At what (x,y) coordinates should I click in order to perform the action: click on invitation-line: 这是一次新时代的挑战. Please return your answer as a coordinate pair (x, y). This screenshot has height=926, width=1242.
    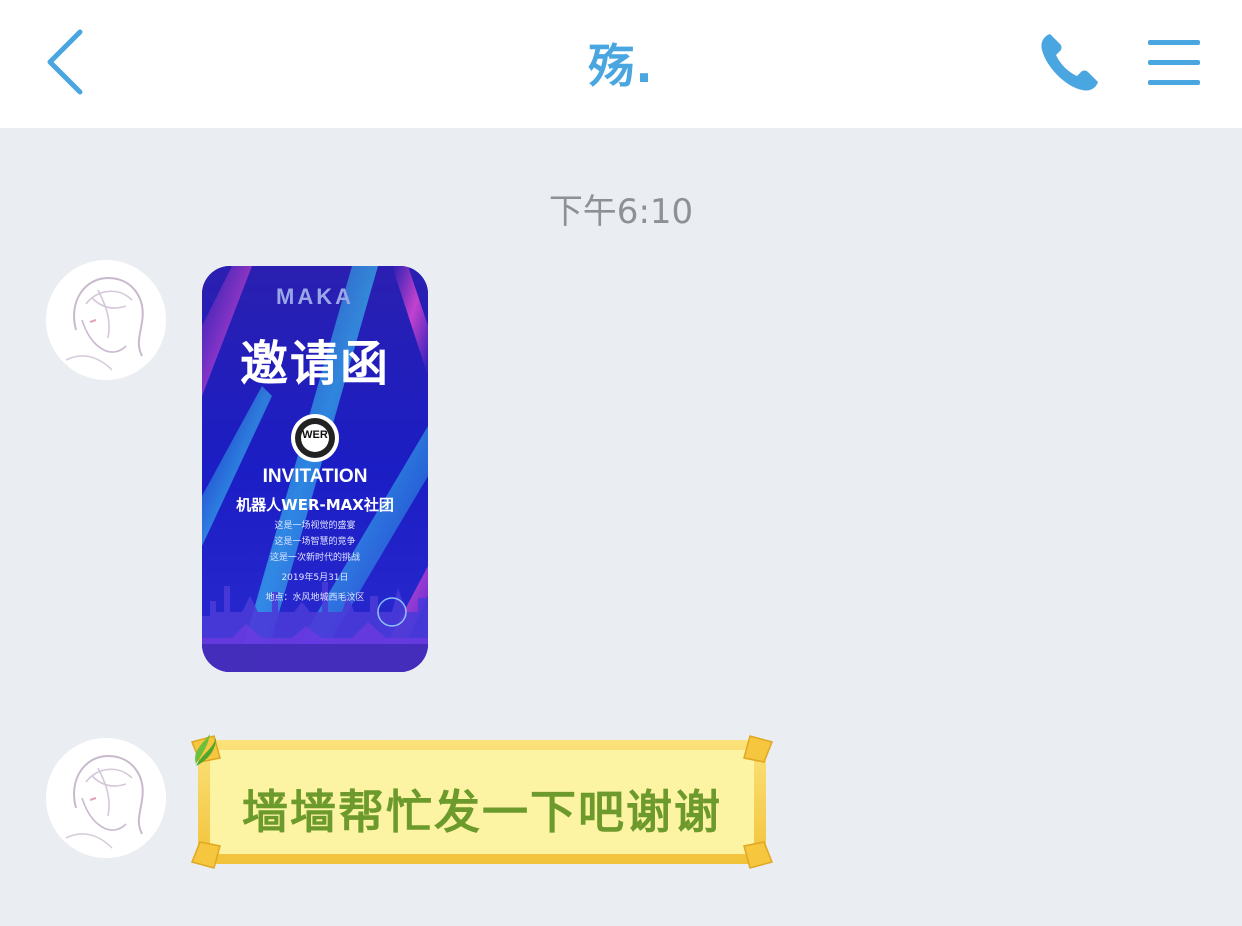
    Looking at the image, I should click on (314, 558).